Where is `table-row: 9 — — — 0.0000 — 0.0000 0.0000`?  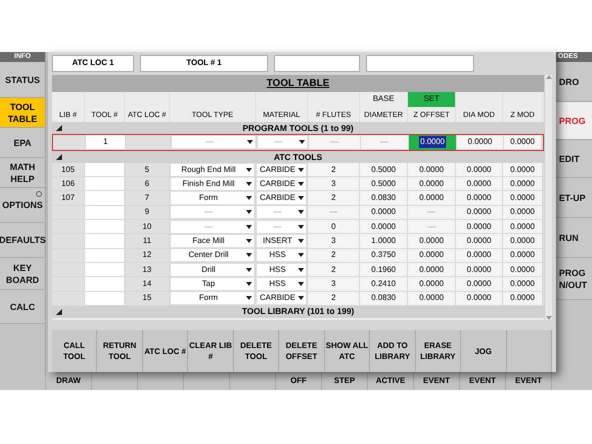 table-row: 9 — — — 0.0000 — 0.0000 0.0000 is located at coordinates (298, 213).